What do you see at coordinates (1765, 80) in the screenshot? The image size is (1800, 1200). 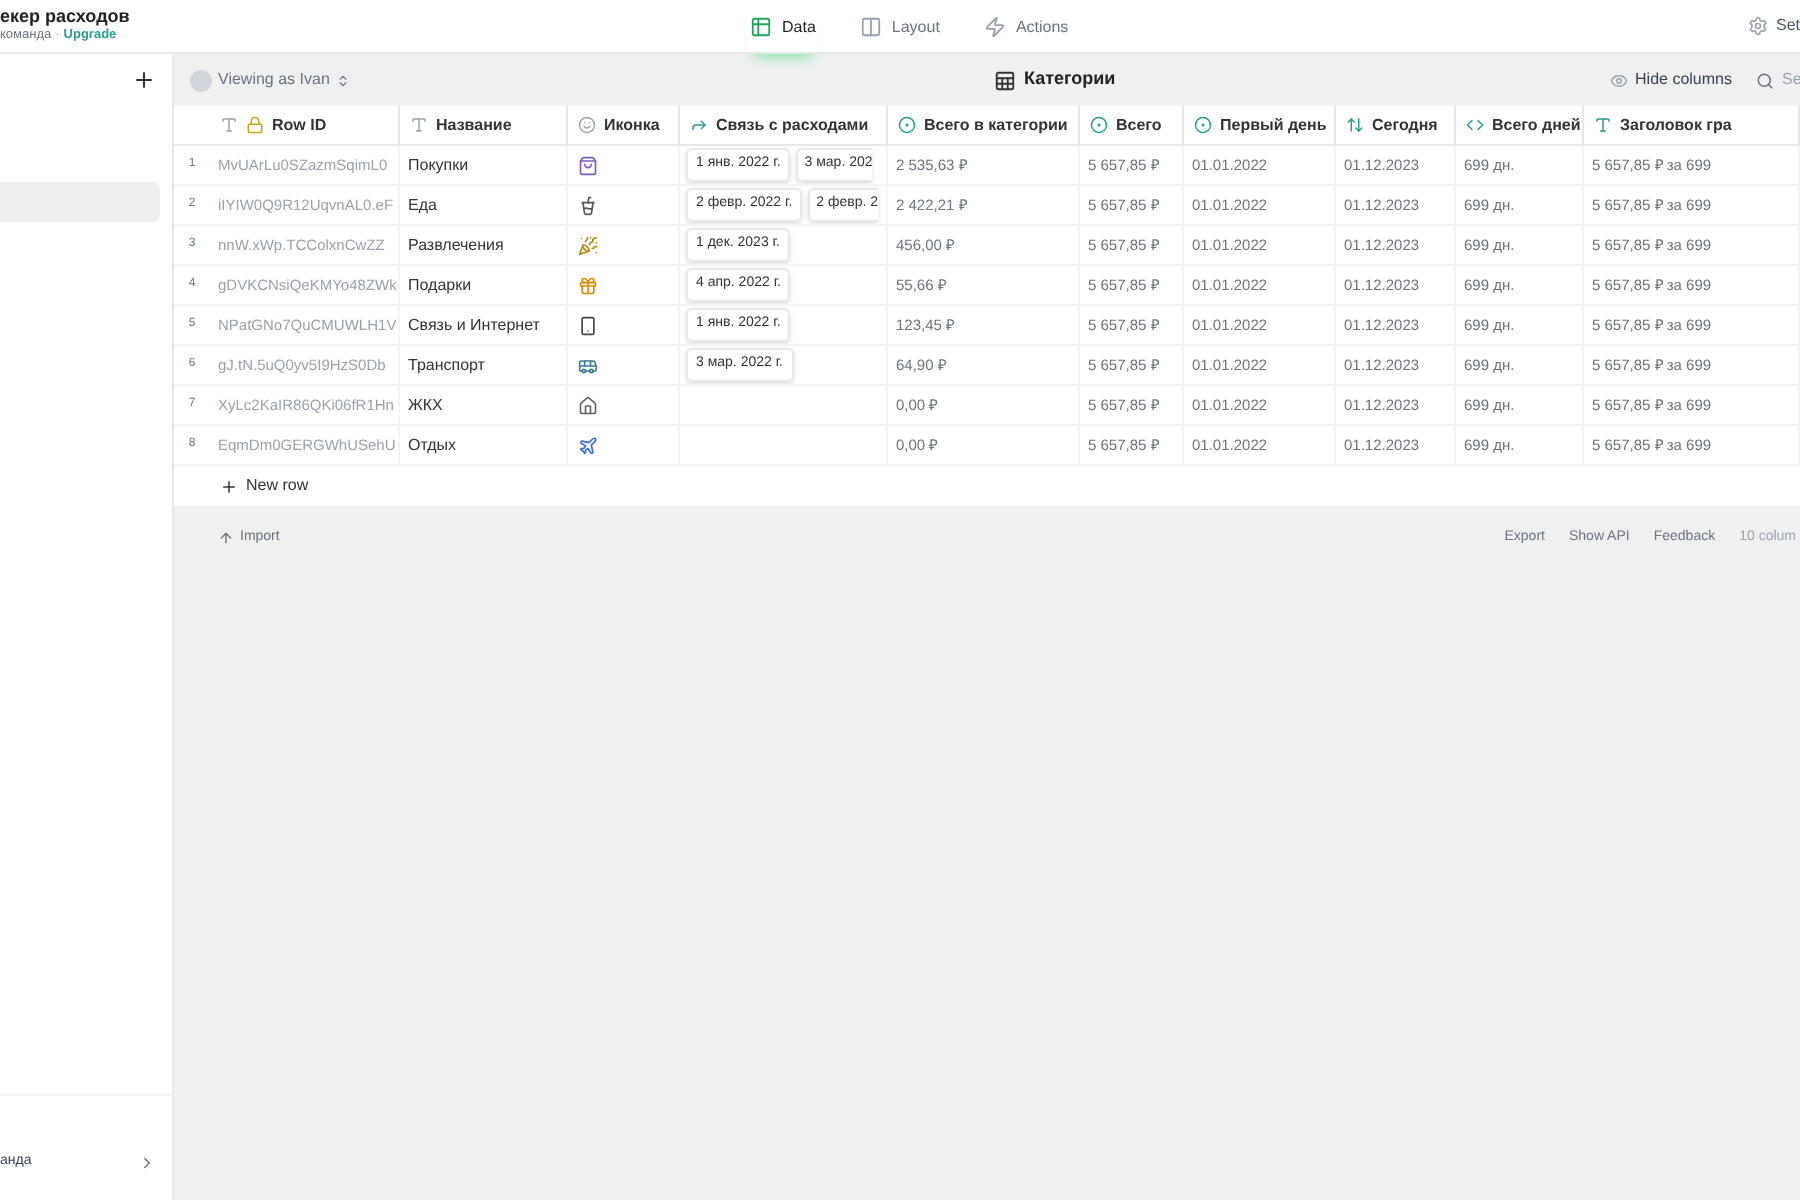 I see `search-icon` at bounding box center [1765, 80].